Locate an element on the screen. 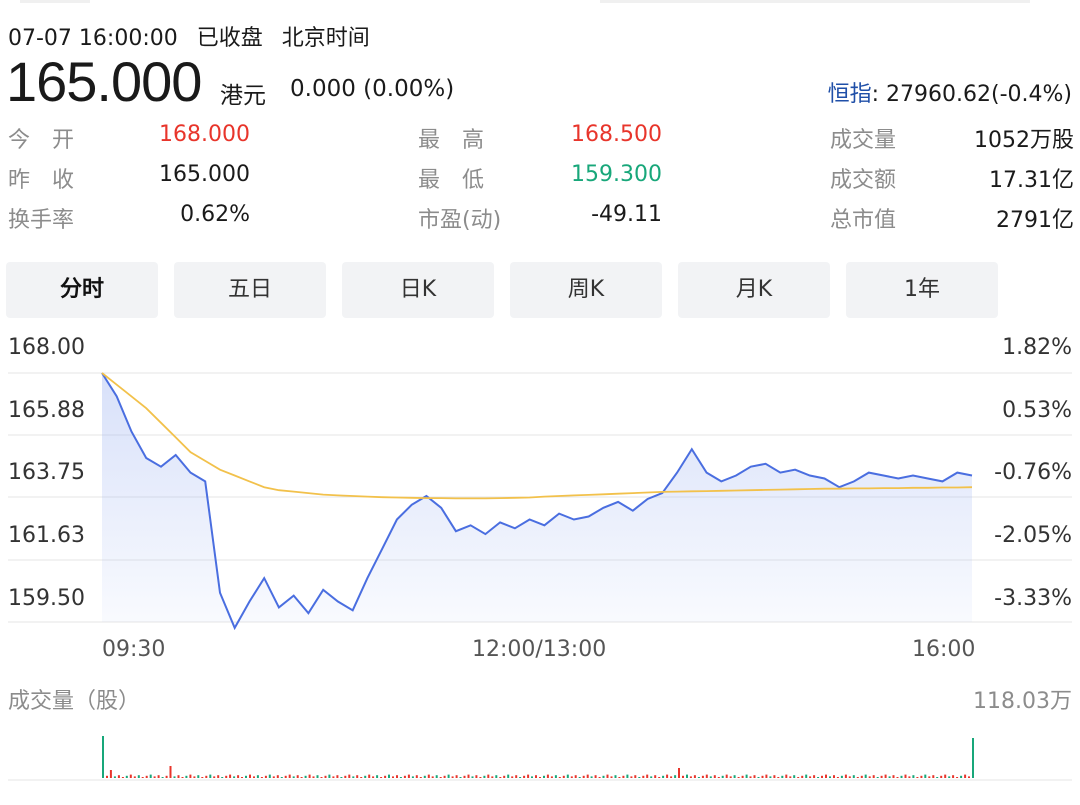  volume-layer is located at coordinates (538, 757).